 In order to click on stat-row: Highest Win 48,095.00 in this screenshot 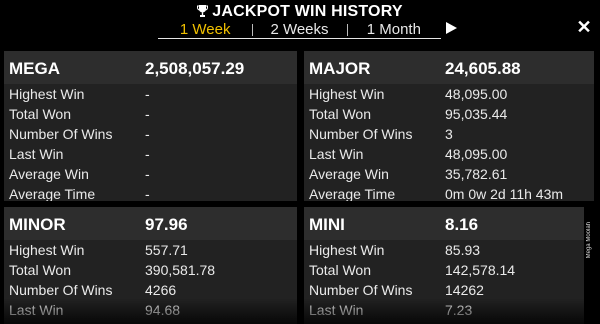, I will do `click(449, 94)`.